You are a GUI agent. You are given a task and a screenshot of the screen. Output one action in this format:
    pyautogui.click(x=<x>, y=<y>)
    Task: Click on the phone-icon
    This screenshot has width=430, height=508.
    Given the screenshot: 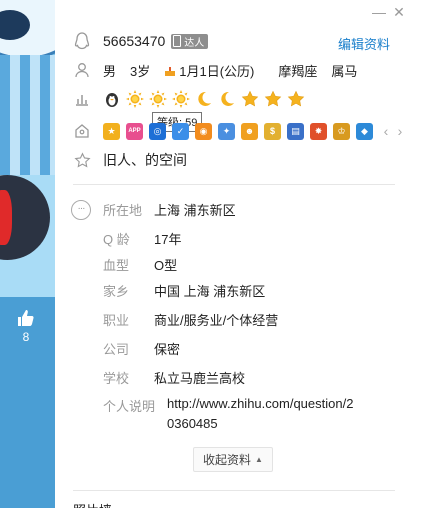 What is the action you would take?
    pyautogui.click(x=177, y=41)
    